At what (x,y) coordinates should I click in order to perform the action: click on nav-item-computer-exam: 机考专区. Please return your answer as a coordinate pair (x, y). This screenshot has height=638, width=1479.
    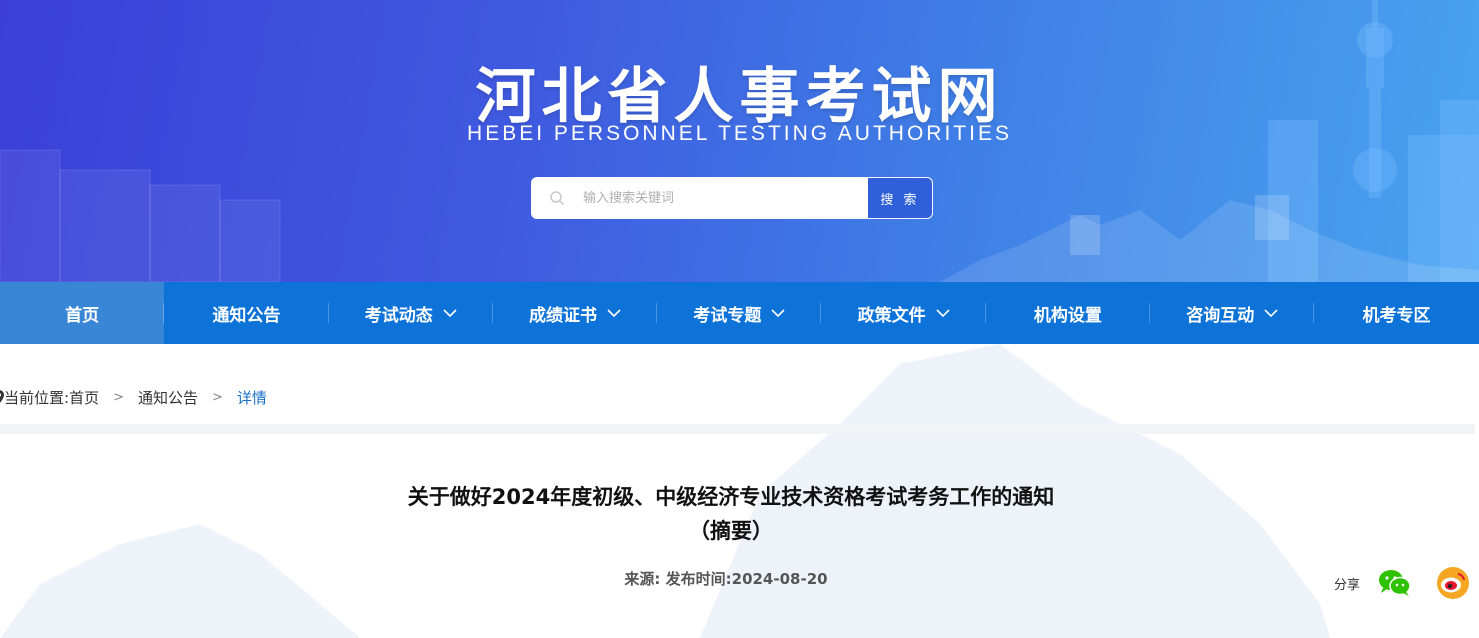
    Looking at the image, I should click on (1396, 313).